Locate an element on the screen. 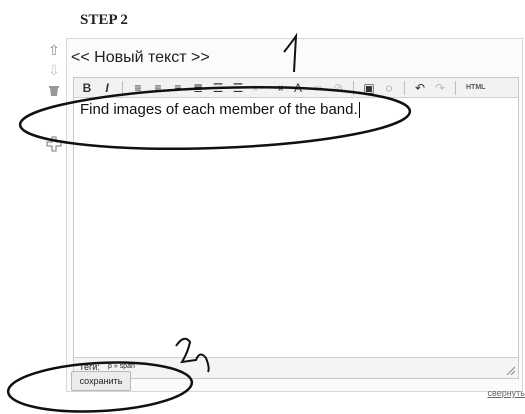  align-left-icon: ≡ is located at coordinates (138, 88).